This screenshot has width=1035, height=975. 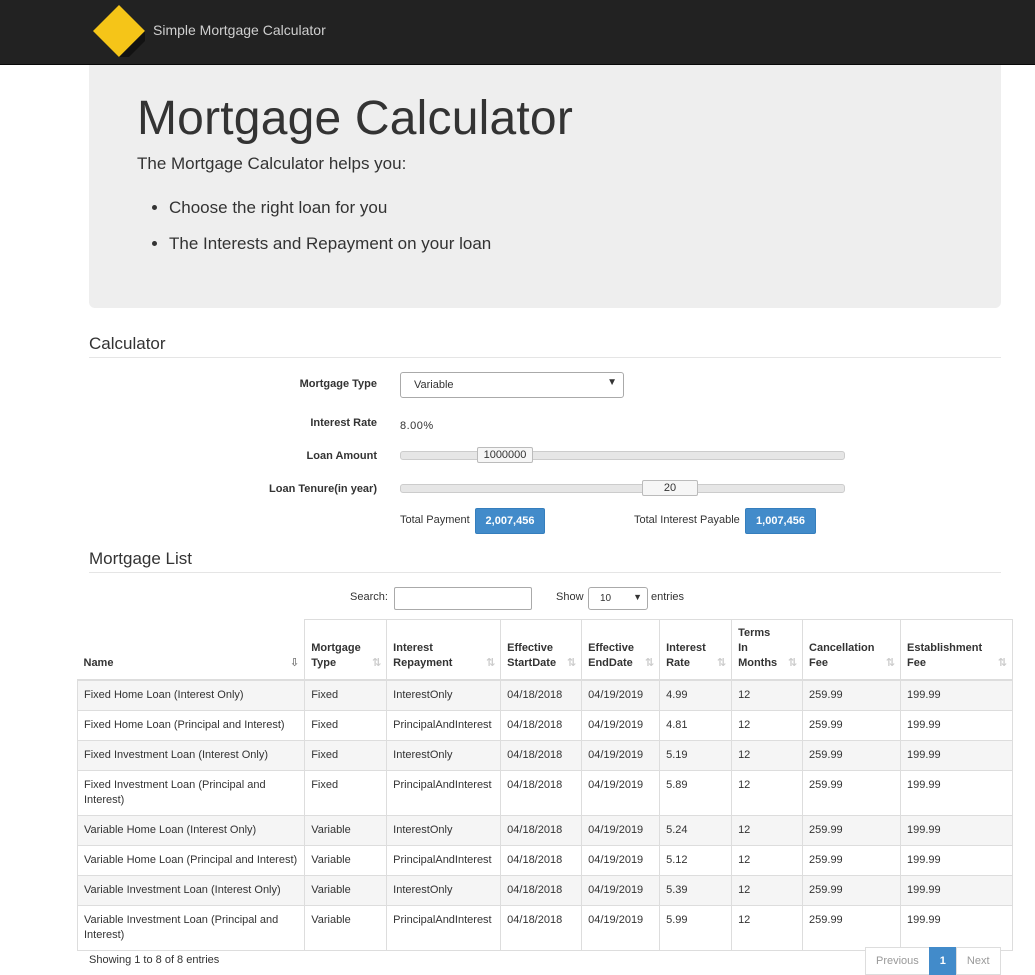 I want to click on show-label: Show, so click(x=570, y=597).